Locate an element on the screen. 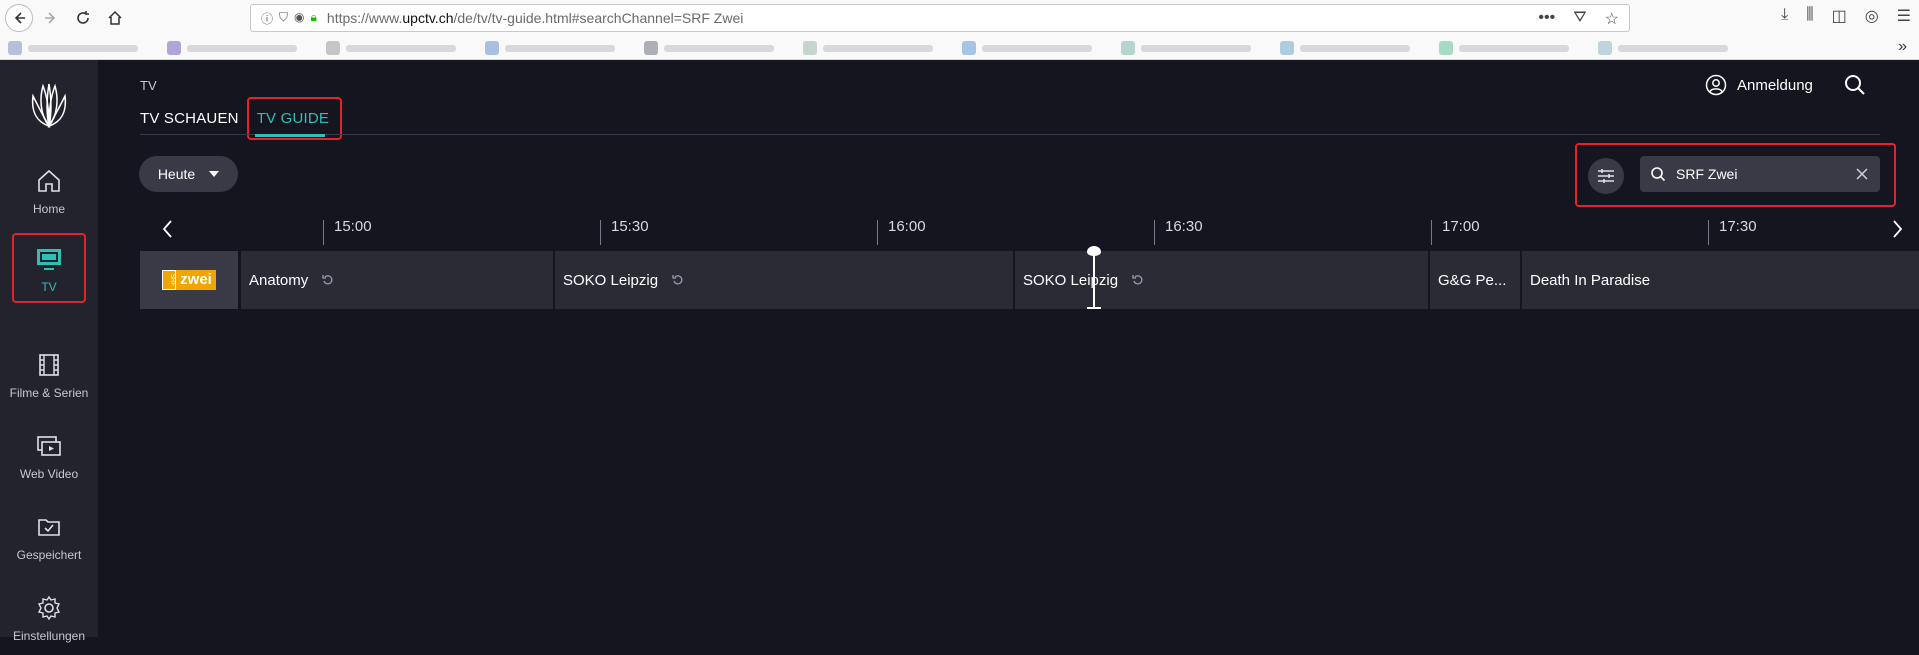 The height and width of the screenshot is (655, 1919). reload-button is located at coordinates (83, 18).